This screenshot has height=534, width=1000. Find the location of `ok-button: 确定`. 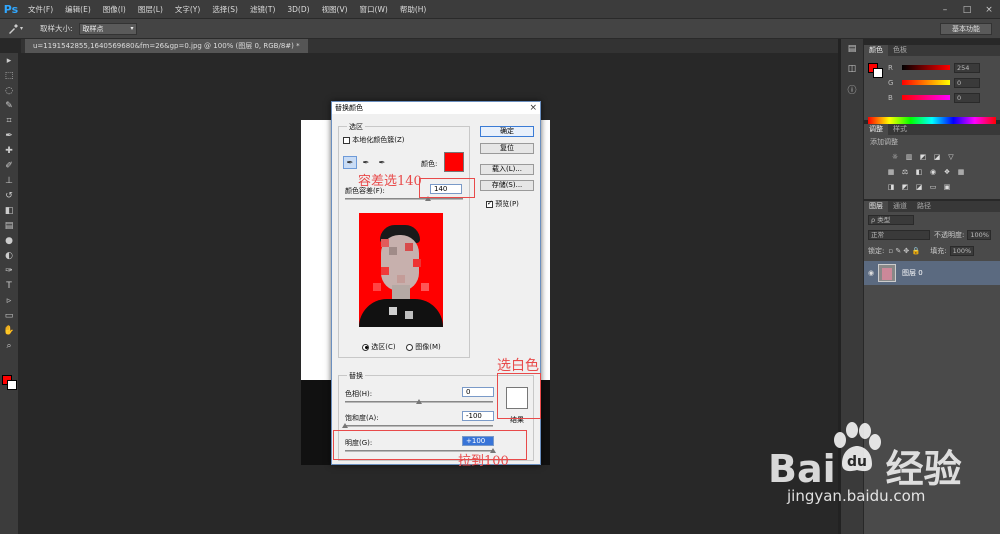

ok-button: 确定 is located at coordinates (507, 131).